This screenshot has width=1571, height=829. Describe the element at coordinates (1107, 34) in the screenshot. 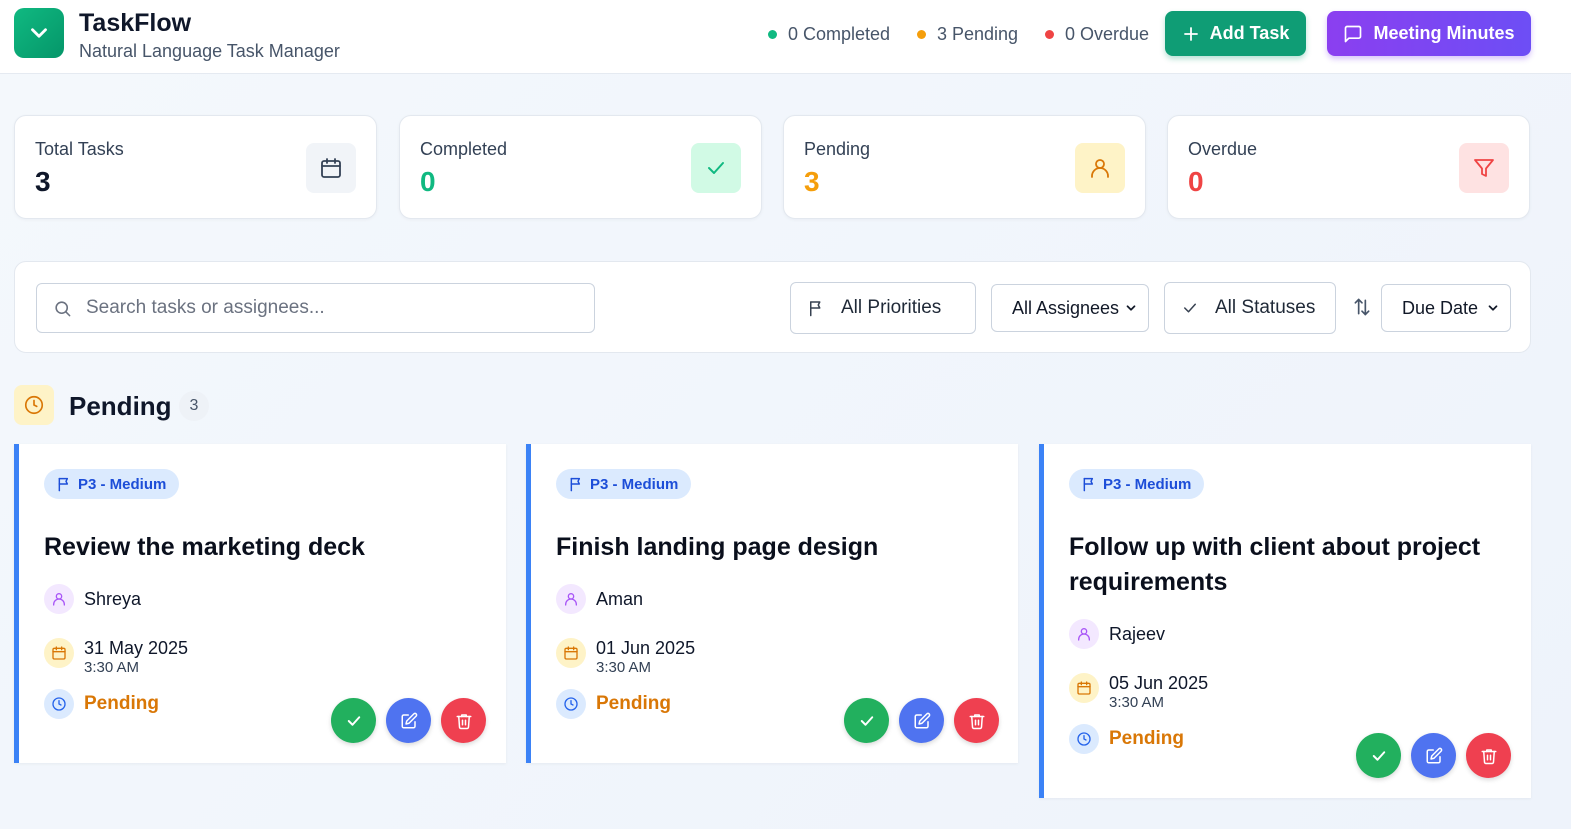

I see `header-overdue-label: 0 Overdue` at that location.